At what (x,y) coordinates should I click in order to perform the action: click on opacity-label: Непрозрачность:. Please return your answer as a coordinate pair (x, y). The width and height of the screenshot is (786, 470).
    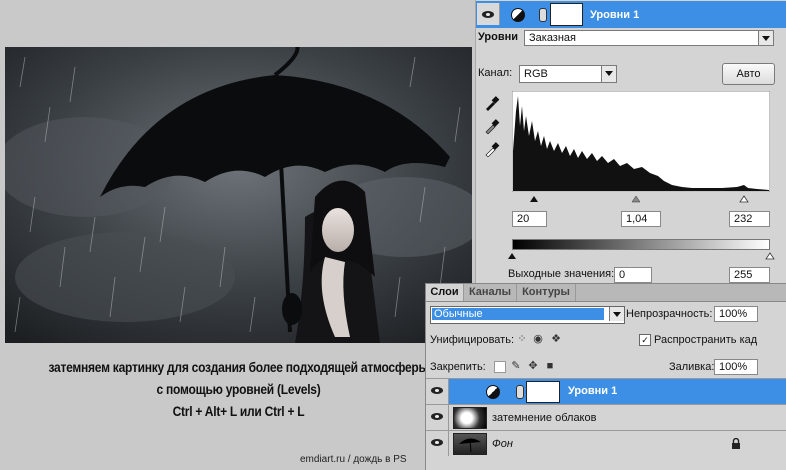
    Looking at the image, I should click on (669, 314).